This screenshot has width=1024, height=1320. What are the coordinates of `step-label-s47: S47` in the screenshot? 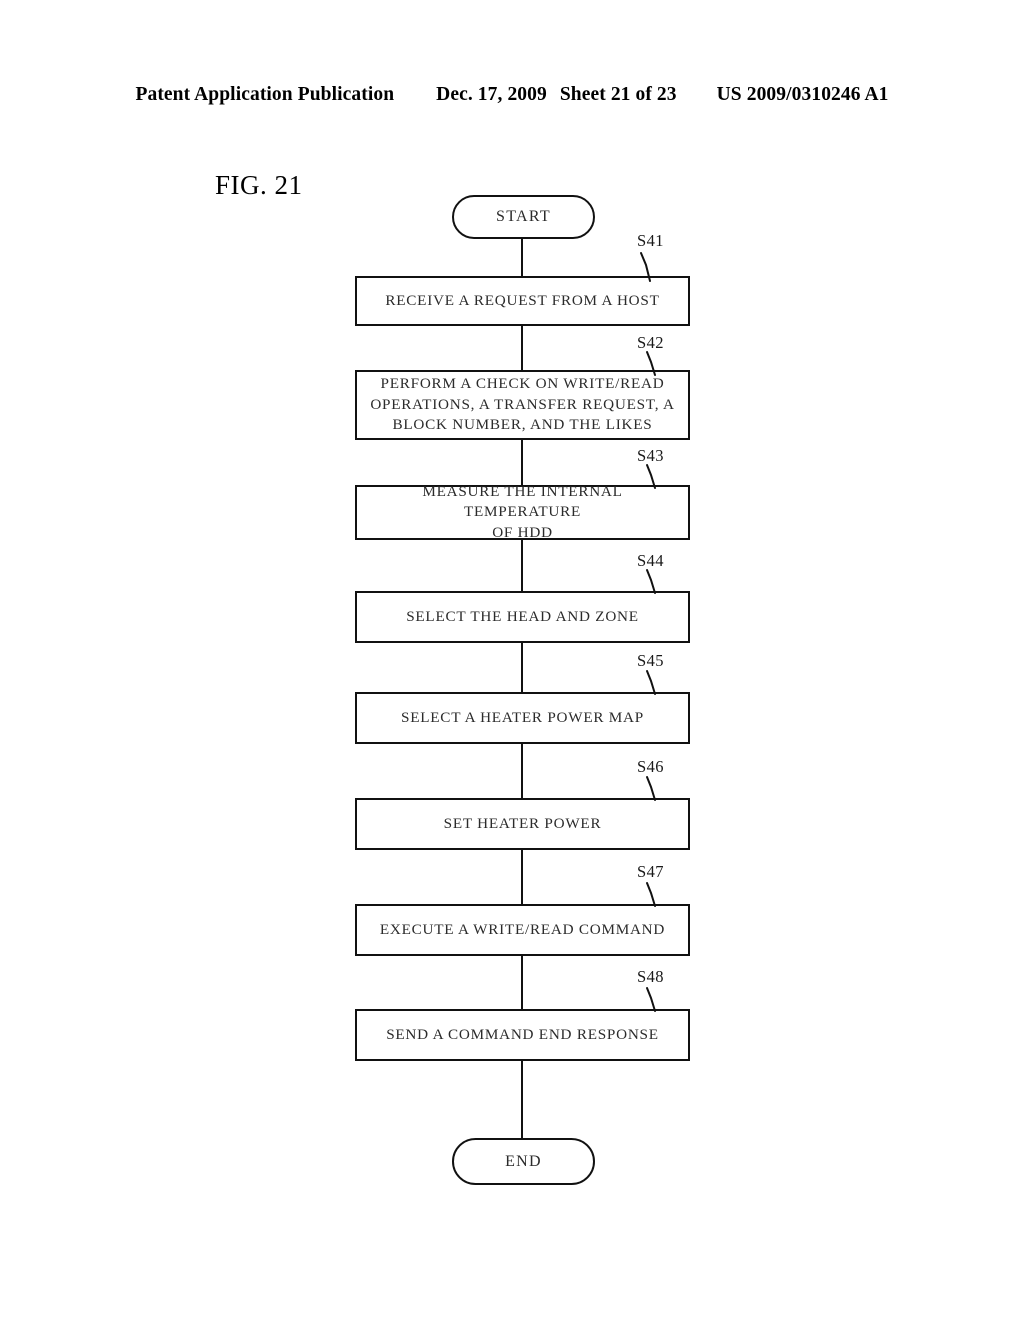 It's located at (650, 871).